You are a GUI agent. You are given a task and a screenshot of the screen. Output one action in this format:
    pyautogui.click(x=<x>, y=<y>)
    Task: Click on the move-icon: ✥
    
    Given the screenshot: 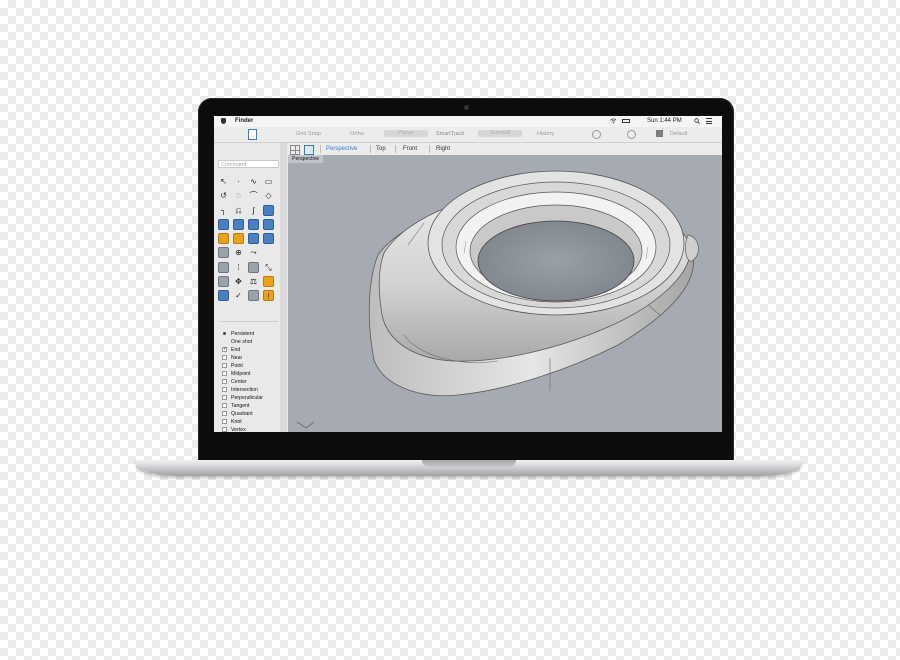 What is the action you would take?
    pyautogui.click(x=238, y=281)
    